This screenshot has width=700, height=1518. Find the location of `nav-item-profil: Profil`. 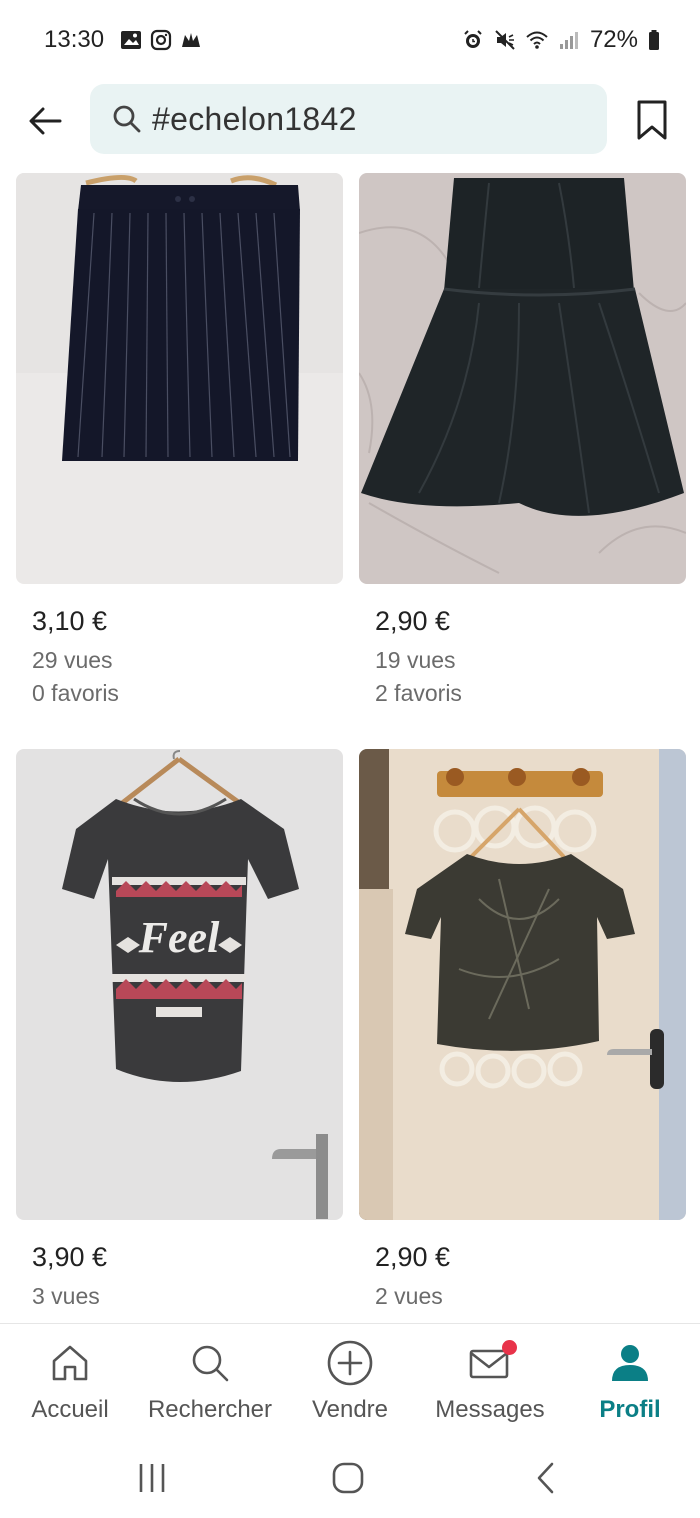

nav-item-profil: Profil is located at coordinates (630, 1381).